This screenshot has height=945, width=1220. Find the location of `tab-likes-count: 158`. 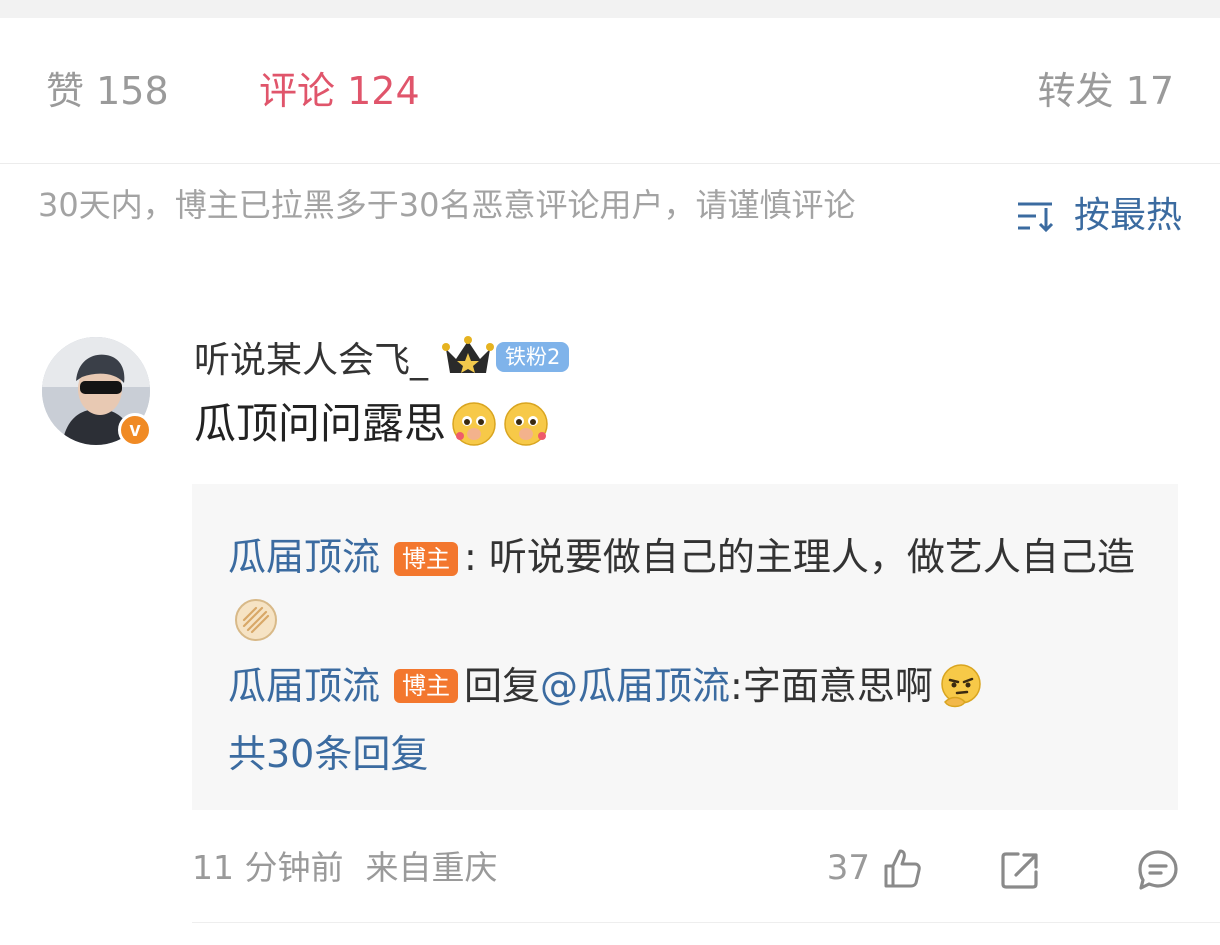

tab-likes-count: 158 is located at coordinates (132, 91).